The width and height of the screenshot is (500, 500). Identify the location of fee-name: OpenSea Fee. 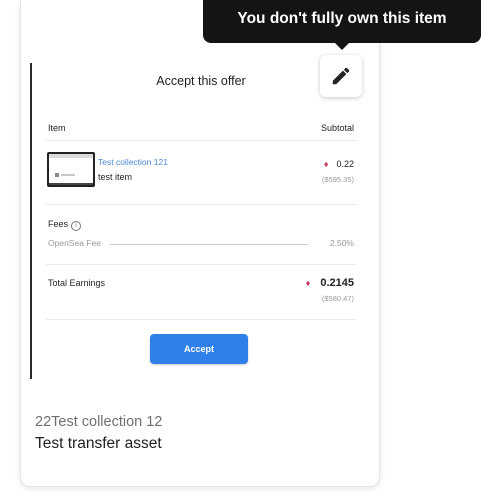
(74, 243).